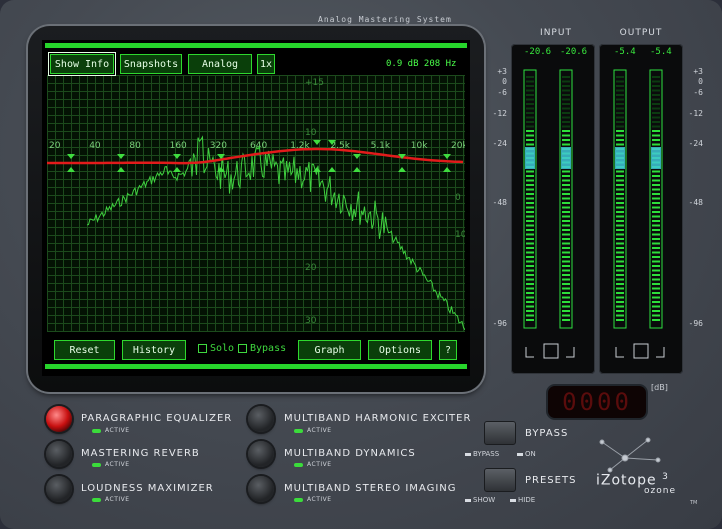 This screenshot has width=722, height=529. I want to click on bypass-check-label: Bypass, so click(268, 348).